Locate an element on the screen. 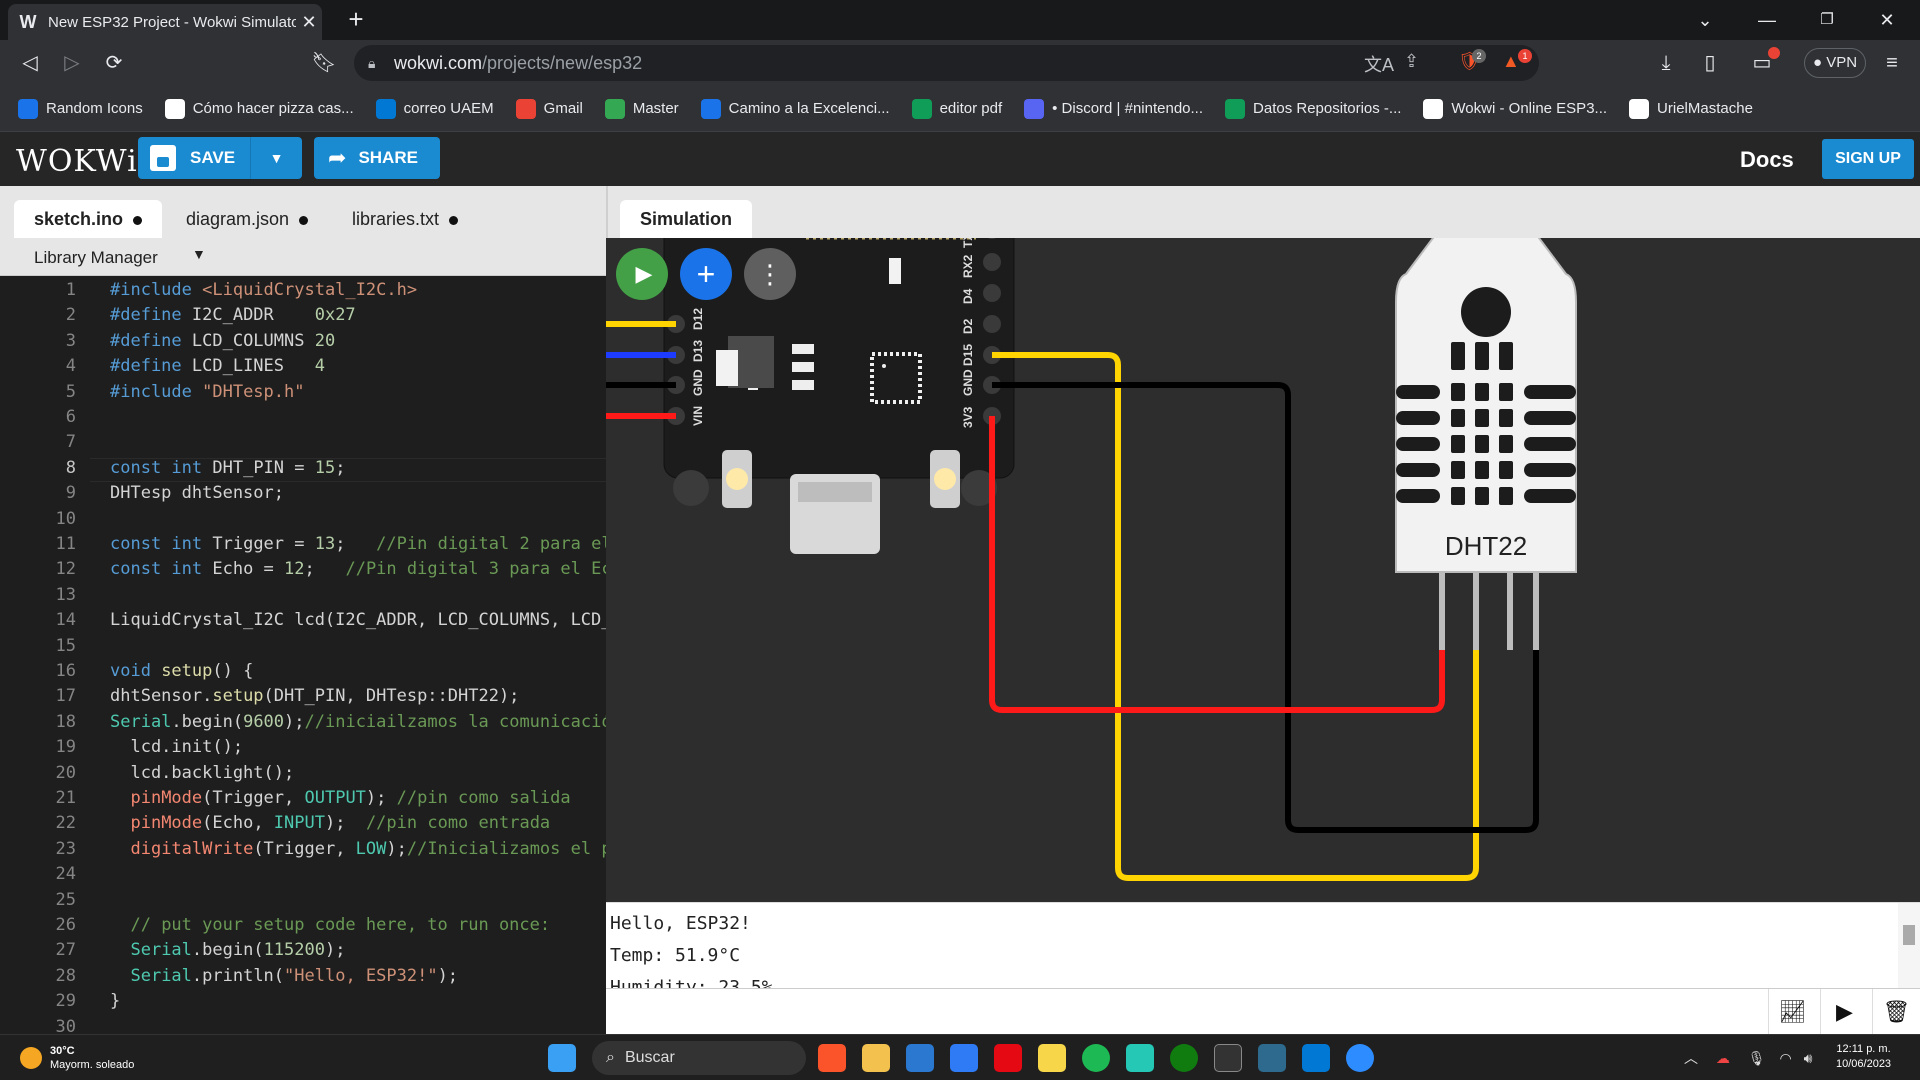 The image size is (1920, 1080). code-token: (Trigger, is located at coordinates (253, 798).